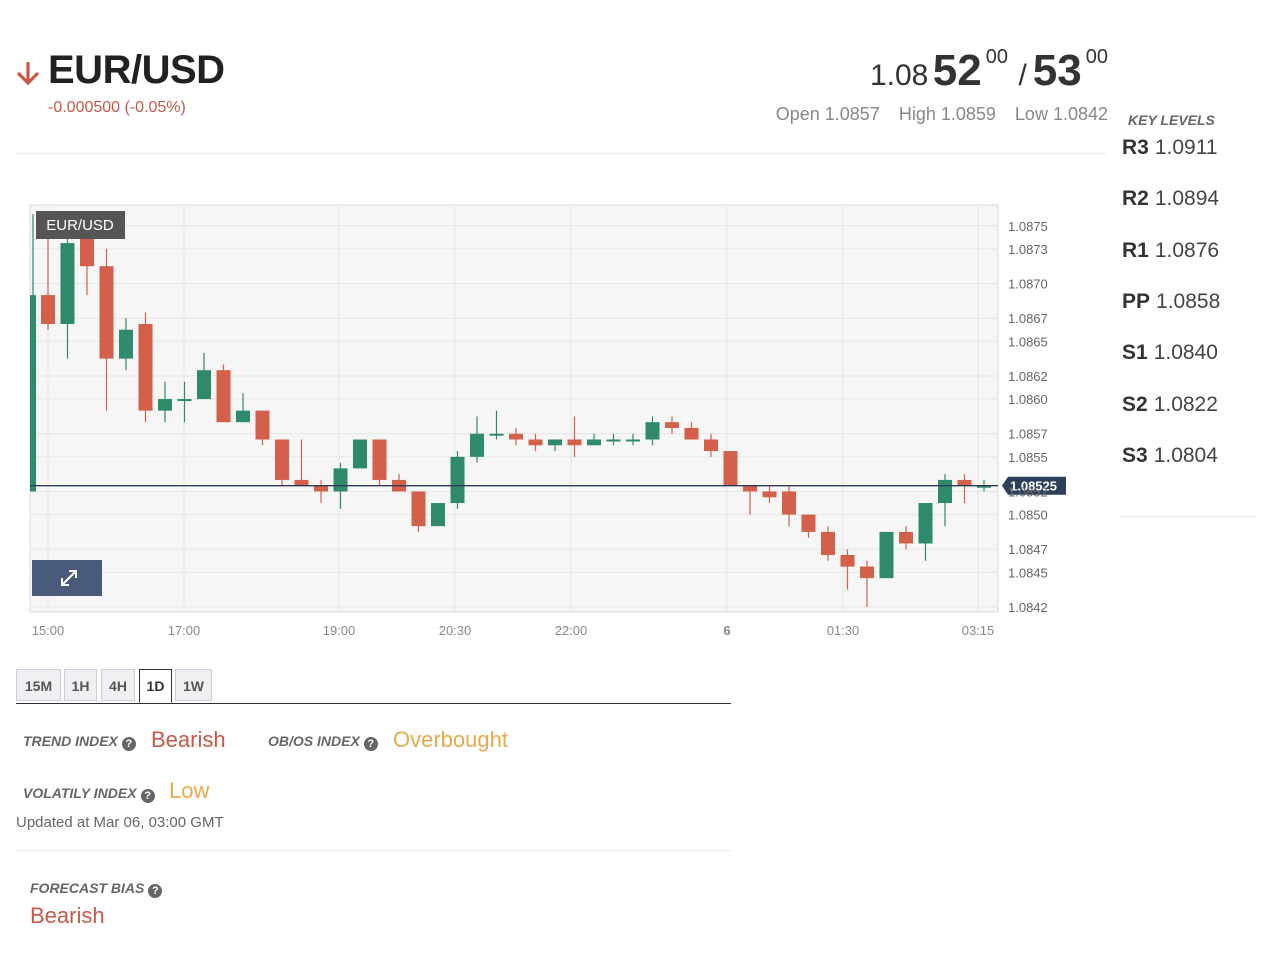  Describe the element at coordinates (1028, 376) in the screenshot. I see `y-tick-label: 1.0862` at that location.